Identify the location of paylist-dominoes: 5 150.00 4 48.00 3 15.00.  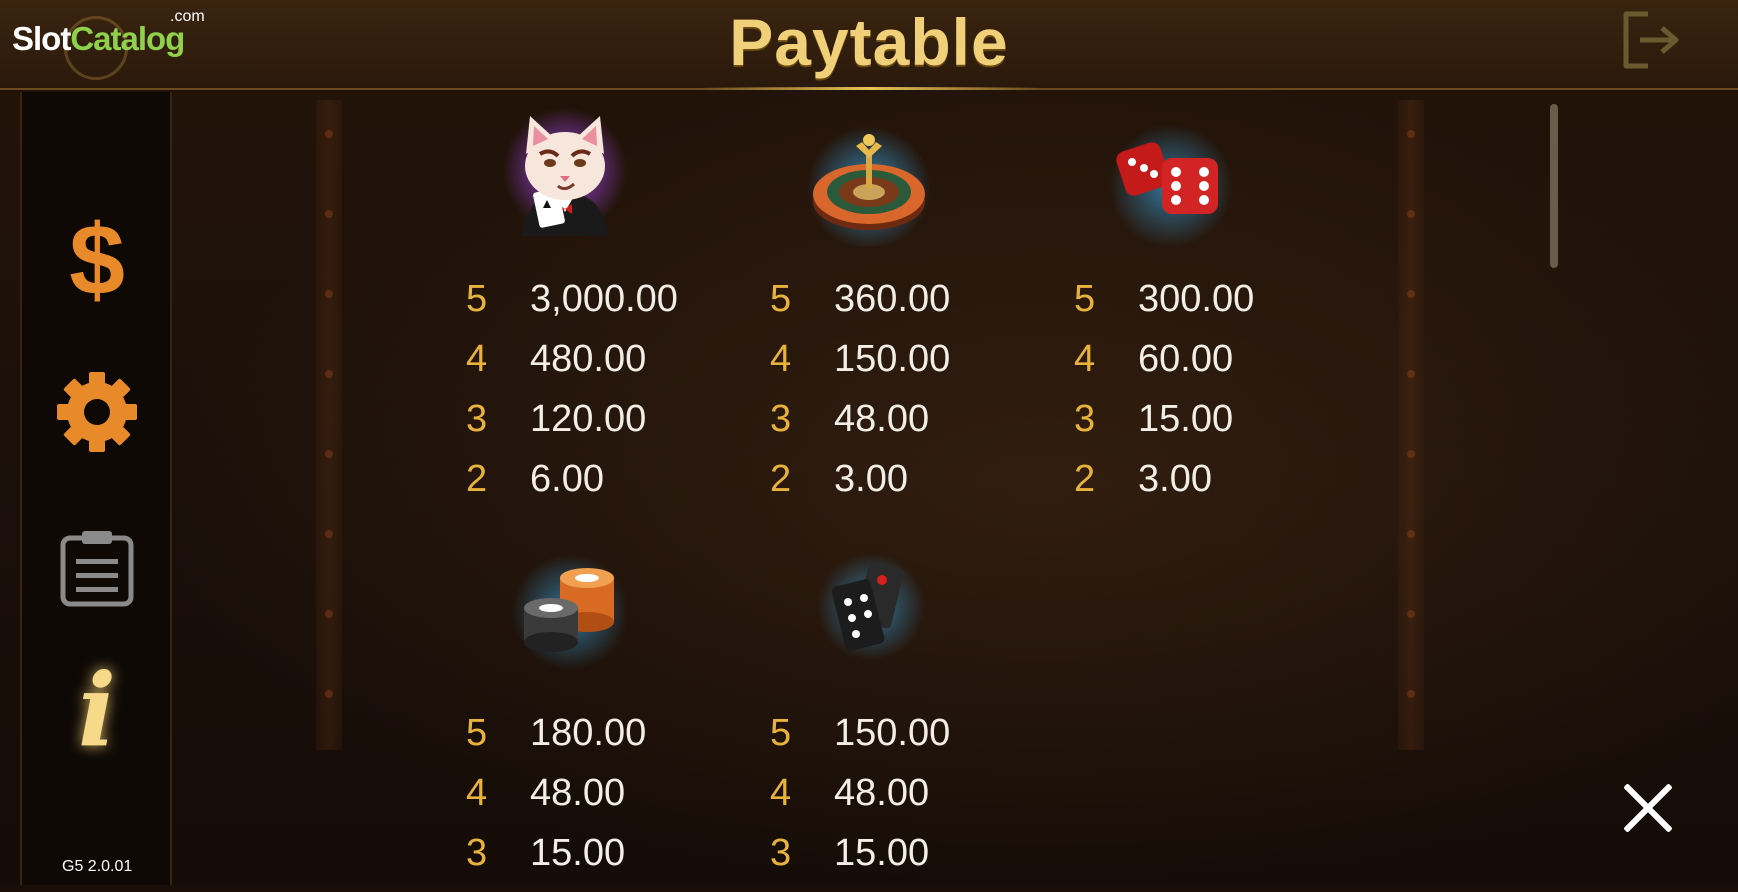
(900, 802).